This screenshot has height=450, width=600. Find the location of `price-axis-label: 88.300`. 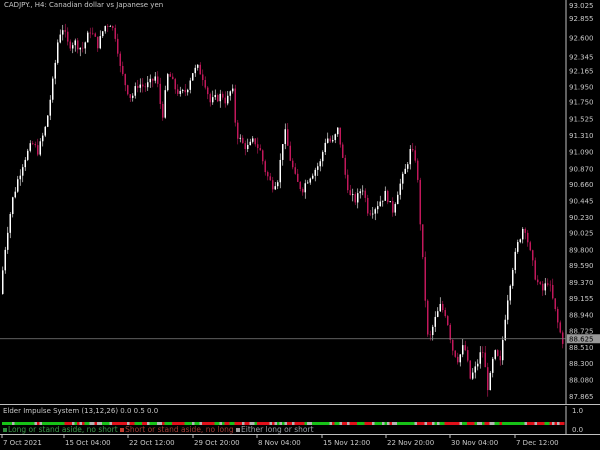

price-axis-label: 88.300 is located at coordinates (581, 364).